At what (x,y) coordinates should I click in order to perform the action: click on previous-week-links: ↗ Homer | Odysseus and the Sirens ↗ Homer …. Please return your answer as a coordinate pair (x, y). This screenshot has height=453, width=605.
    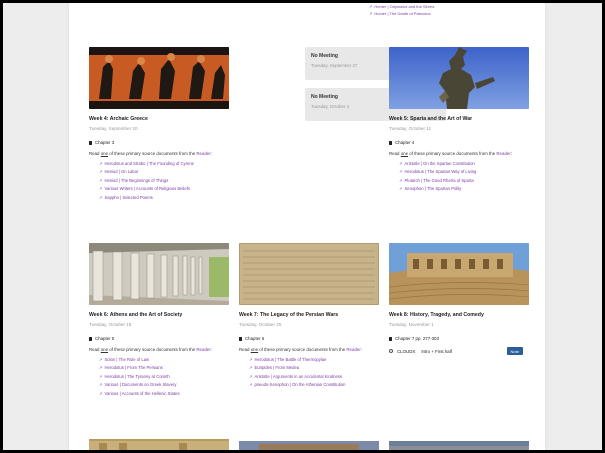
    Looking at the image, I should click on (401, 10).